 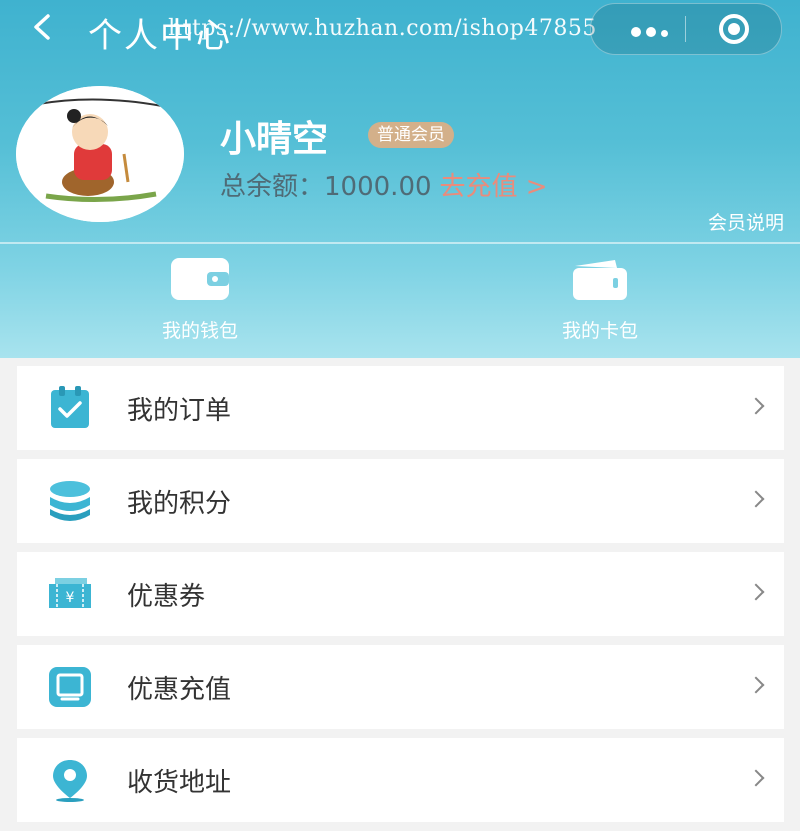 I want to click on avatar, so click(x=100, y=154).